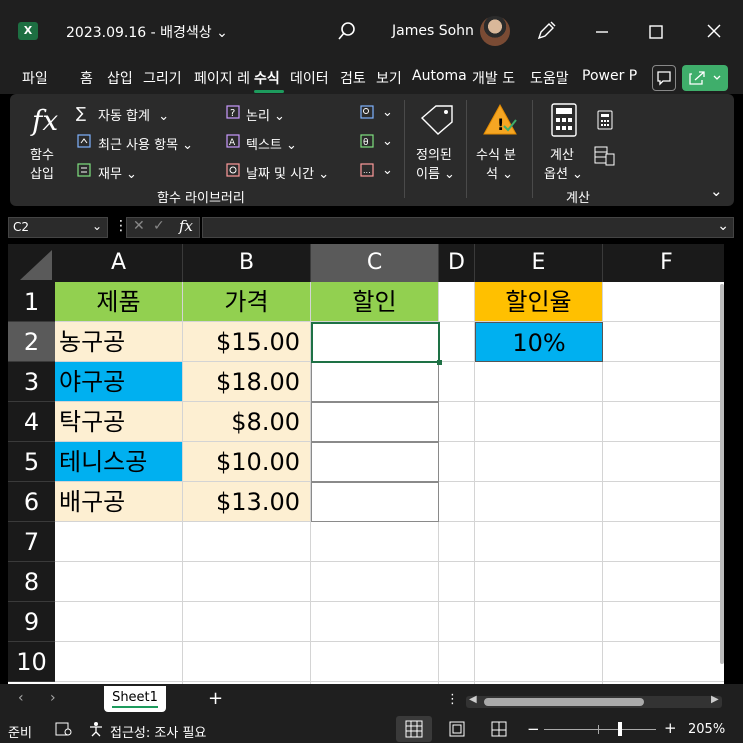 The image size is (743, 743). I want to click on row-header-6: 6, so click(31, 502).